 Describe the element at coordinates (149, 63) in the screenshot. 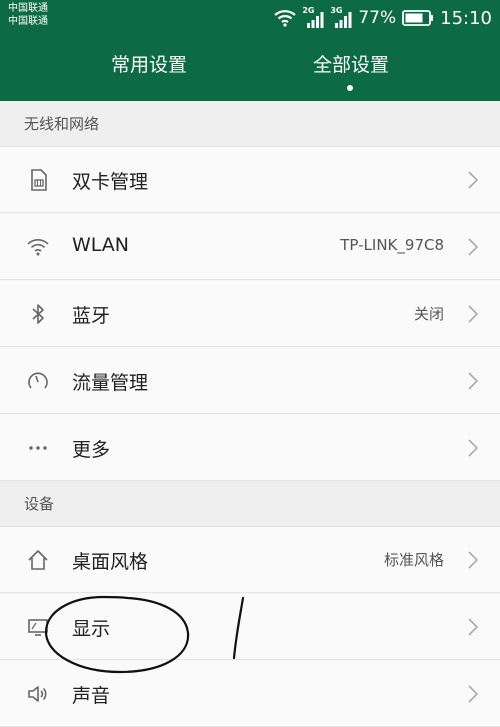

I see `tab-common-settings: 常用设置` at that location.